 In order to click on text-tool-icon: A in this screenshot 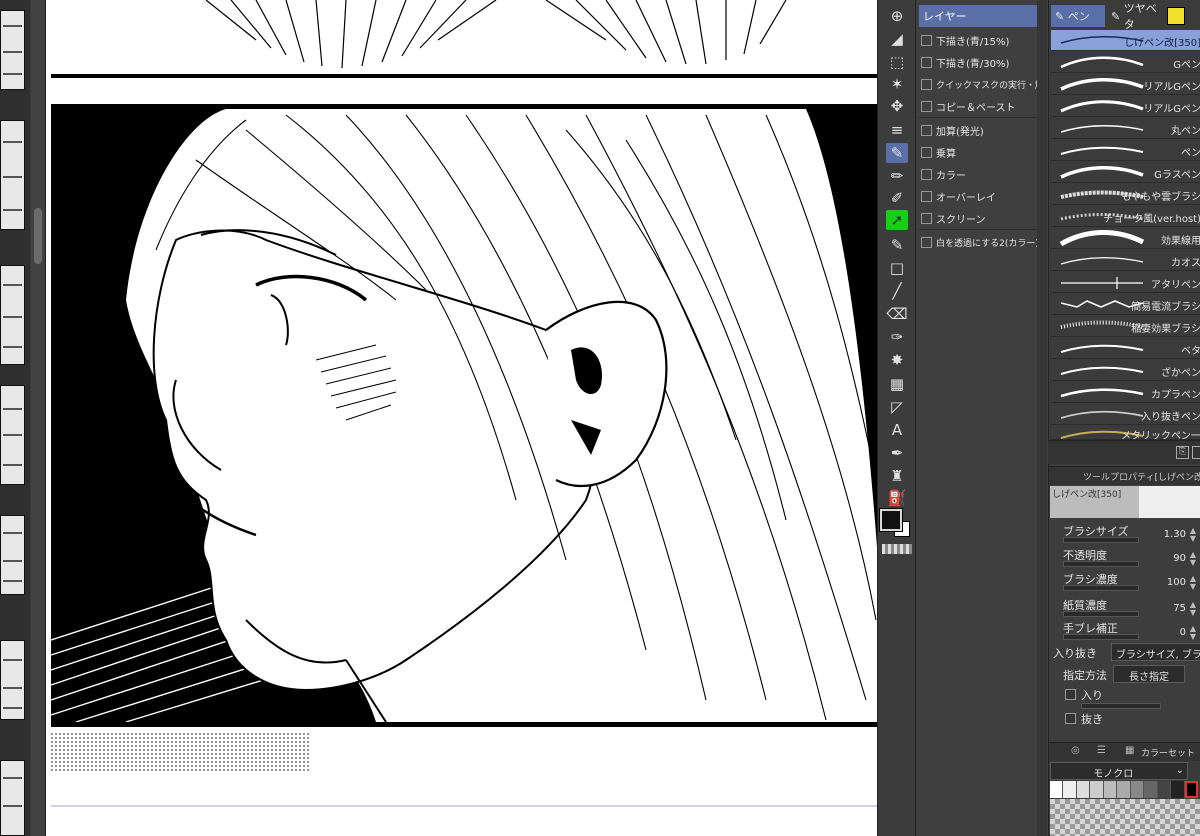, I will do `click(897, 430)`.